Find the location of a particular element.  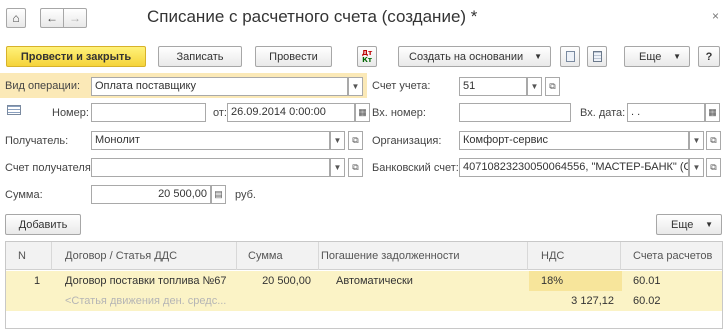

close-icon: × is located at coordinates (715, 16).